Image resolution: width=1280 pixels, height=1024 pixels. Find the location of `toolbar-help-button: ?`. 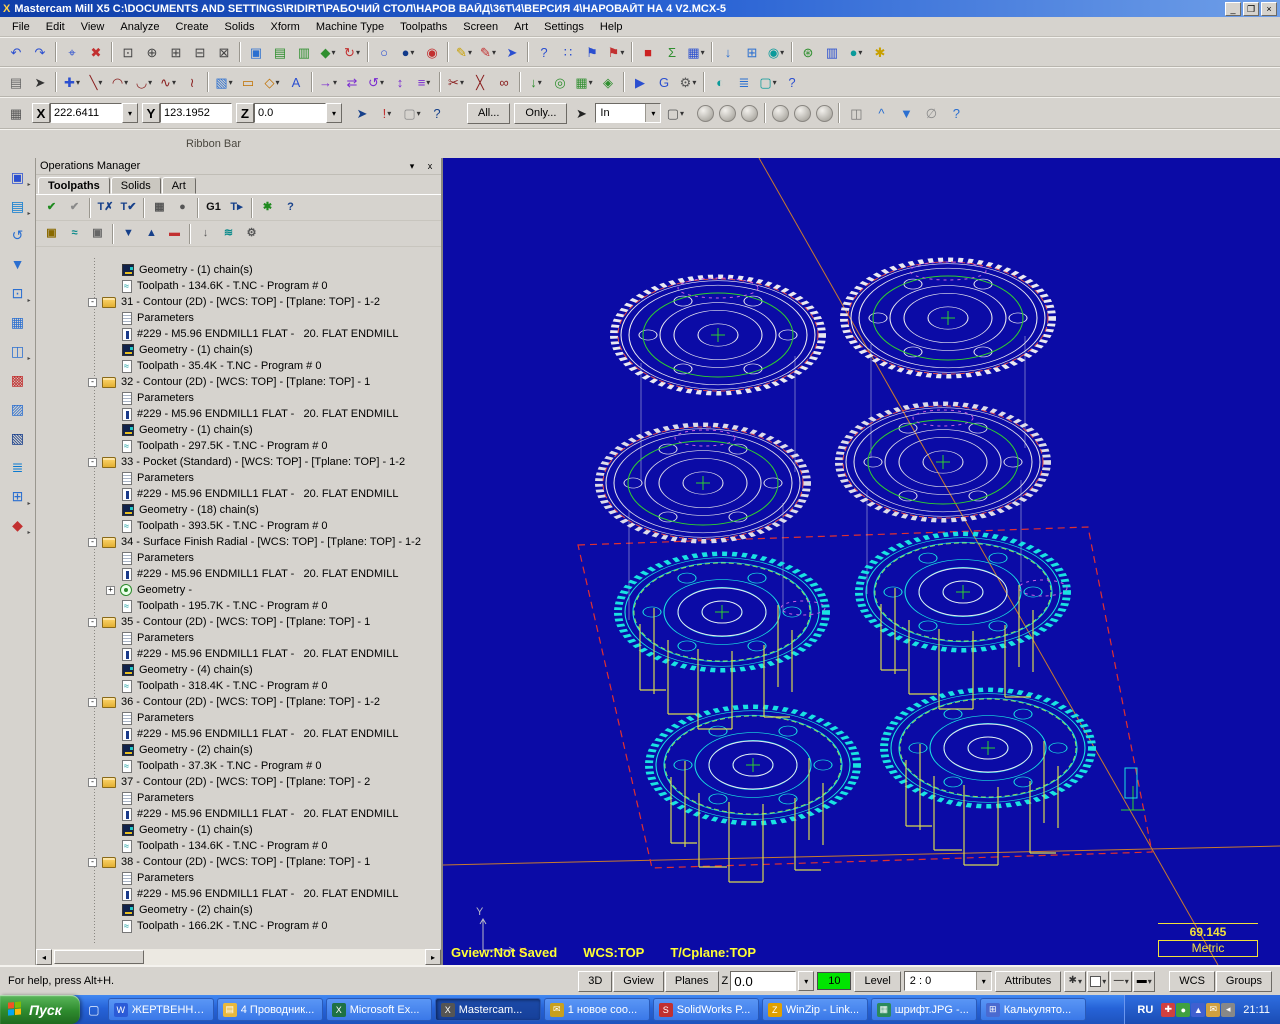

toolbar-help-button: ? is located at coordinates (792, 82).